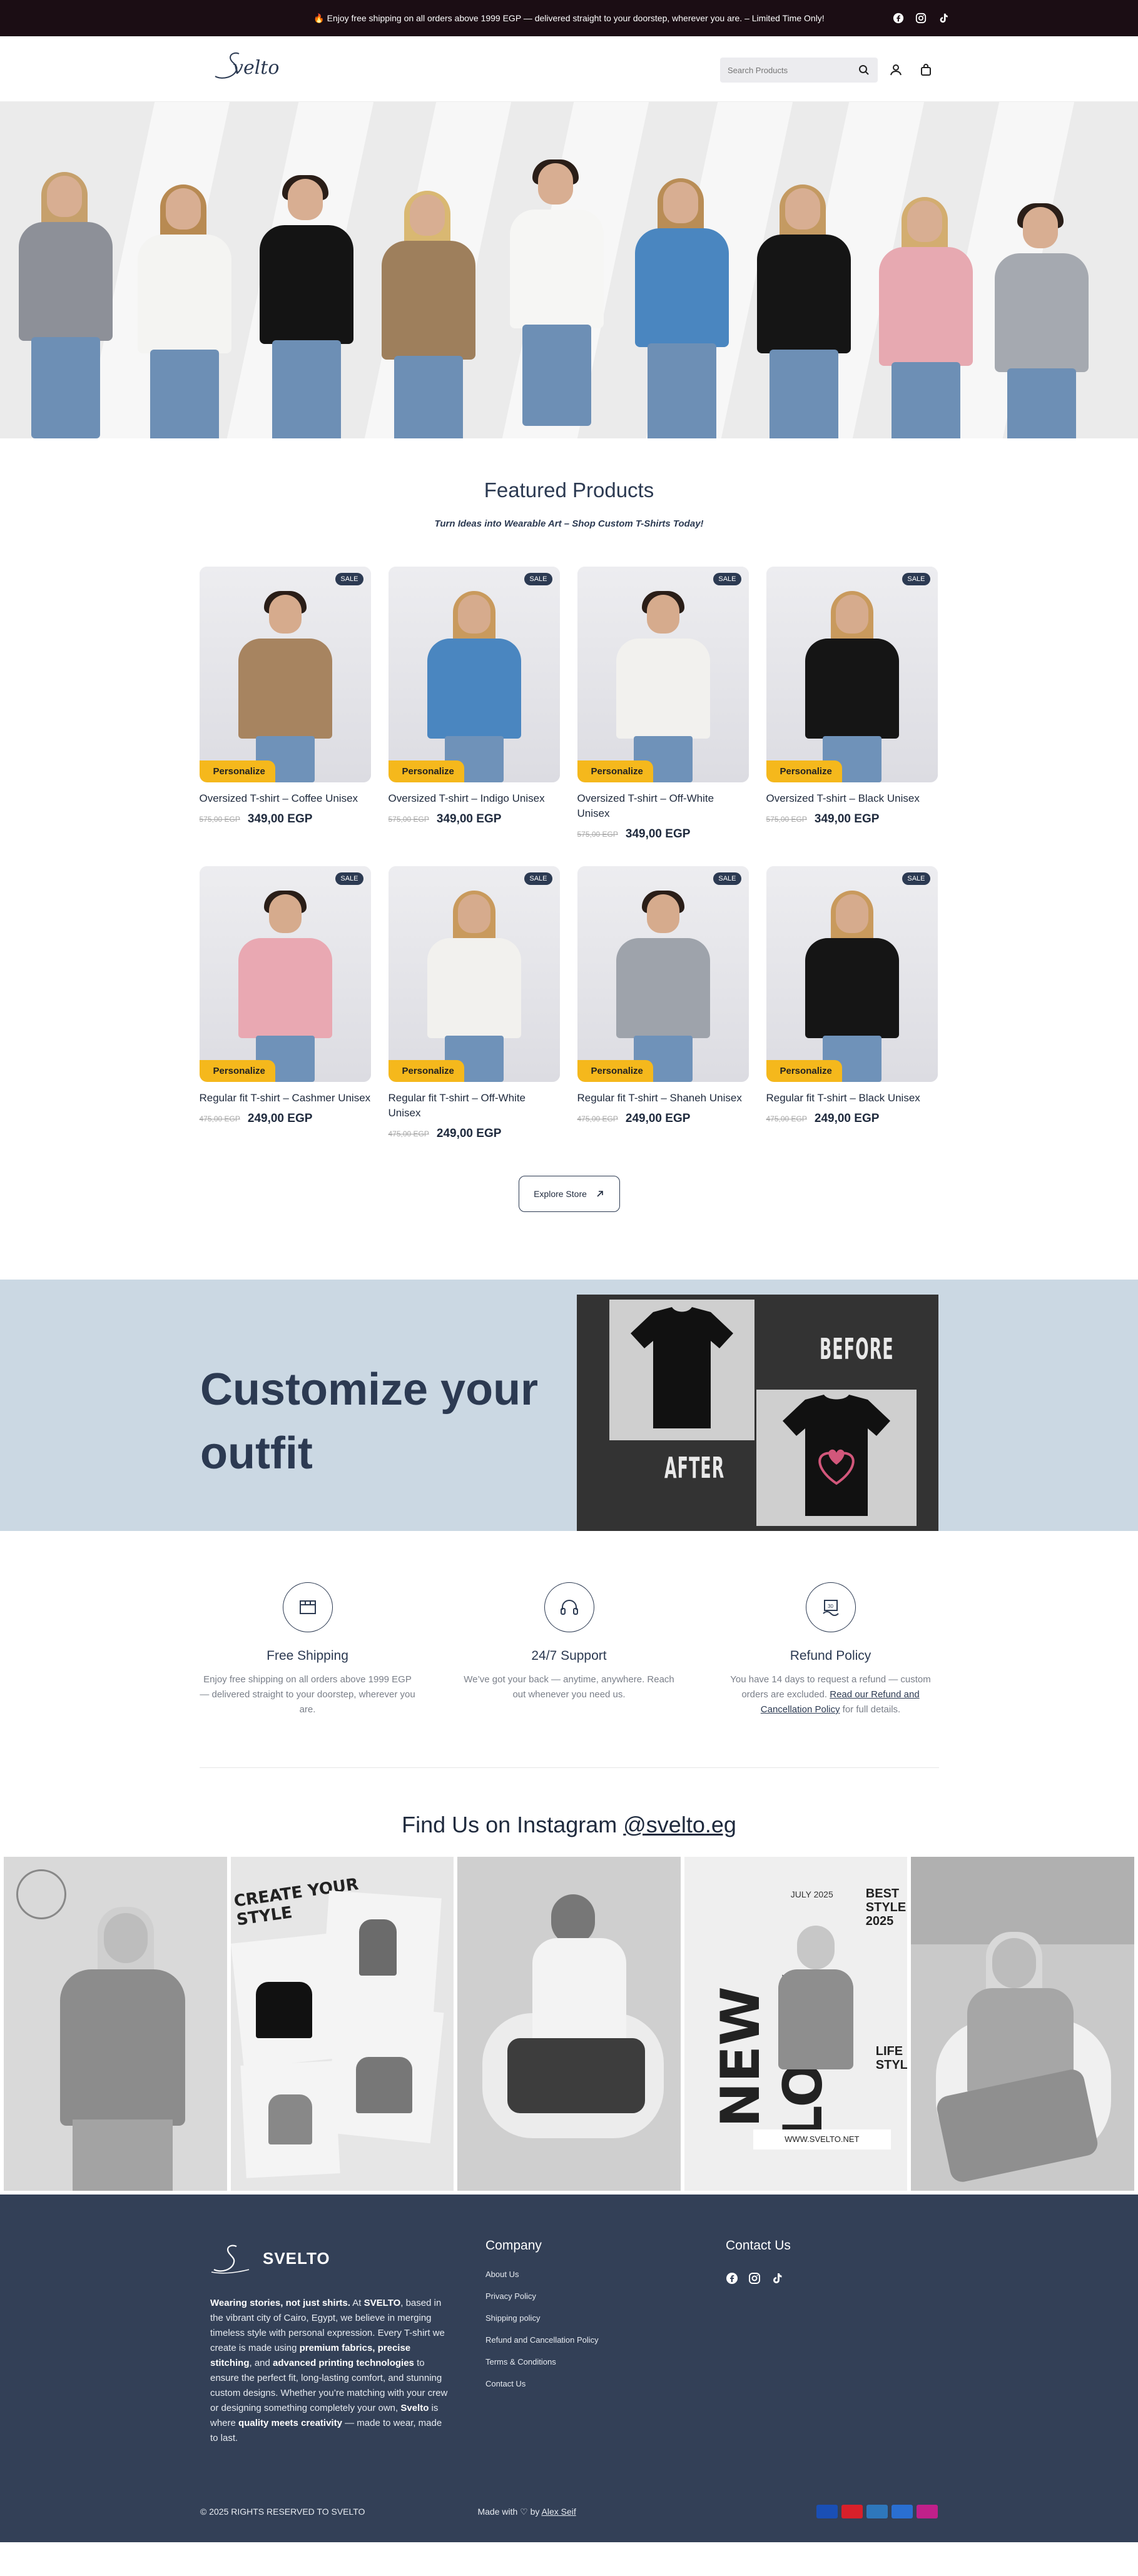  I want to click on instagram-handle-link: @svelto.eg, so click(680, 1825).